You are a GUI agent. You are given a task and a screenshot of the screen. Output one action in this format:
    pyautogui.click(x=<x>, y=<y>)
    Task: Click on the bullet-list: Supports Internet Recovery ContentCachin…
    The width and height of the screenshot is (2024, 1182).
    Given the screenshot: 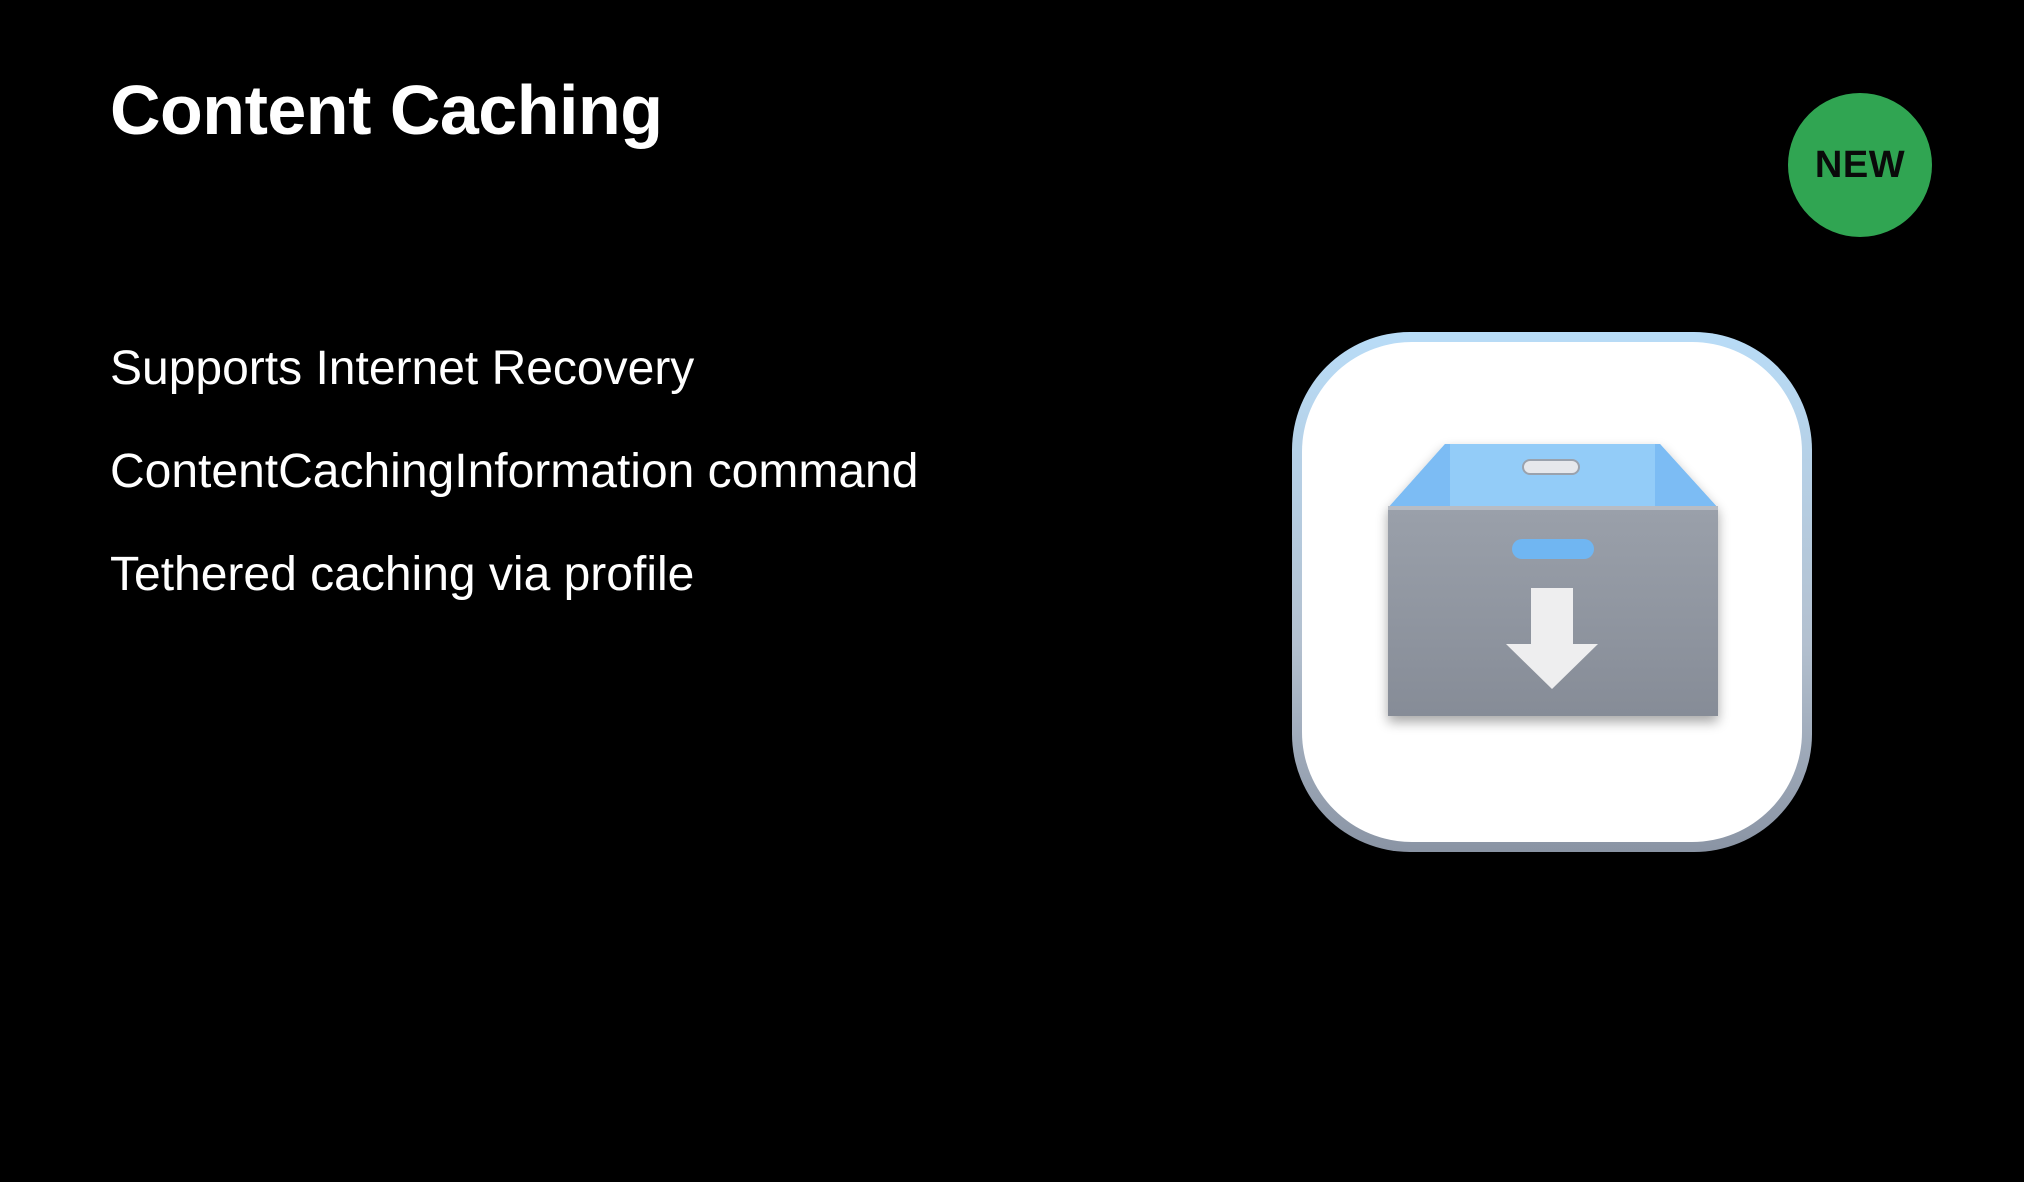 What is the action you would take?
    pyautogui.click(x=514, y=494)
    